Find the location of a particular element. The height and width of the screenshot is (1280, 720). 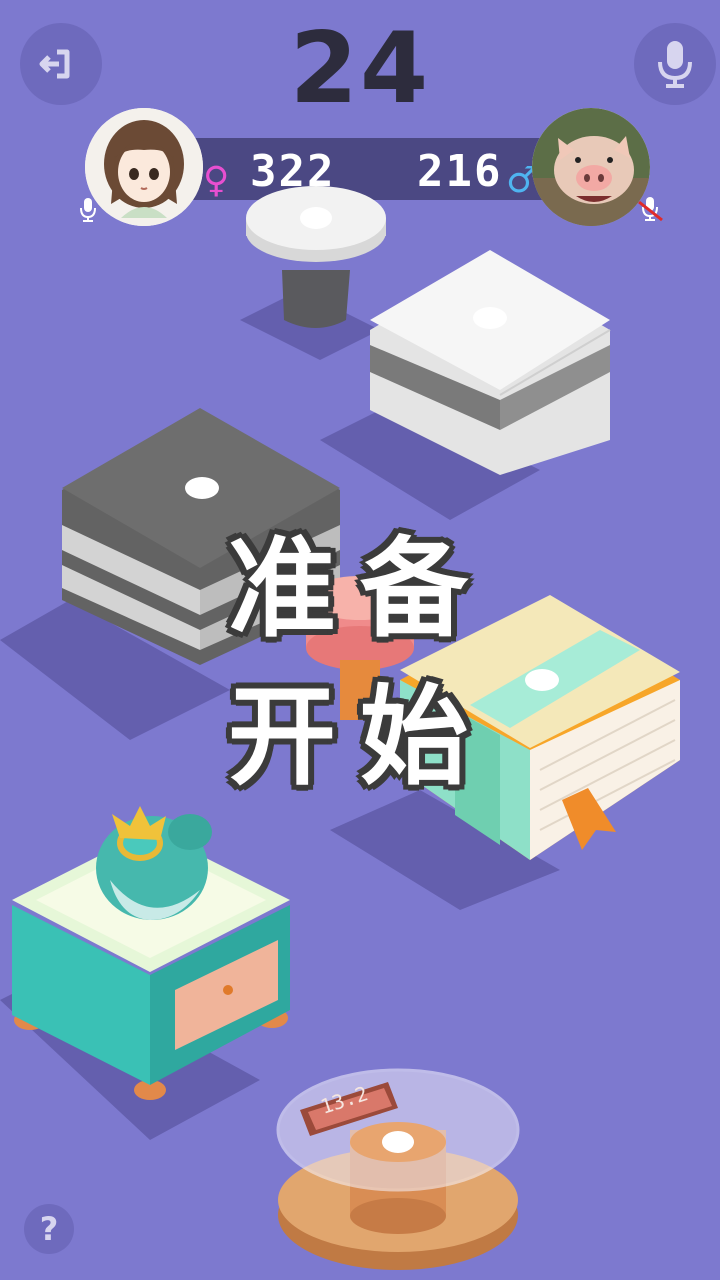

help-icon: ? is located at coordinates (49, 1229).